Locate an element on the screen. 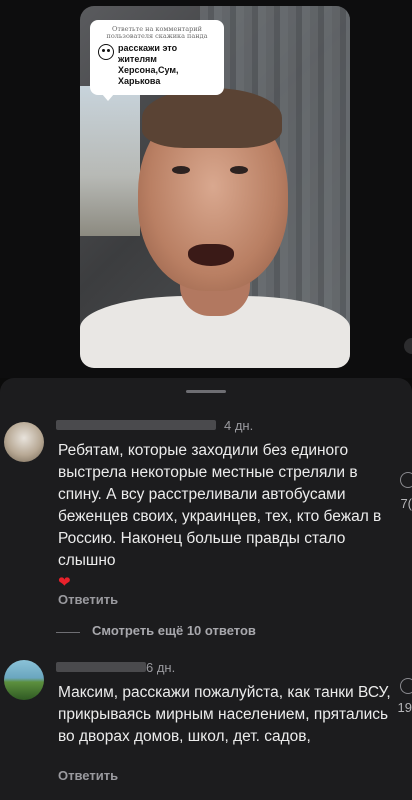 Image resolution: width=412 pixels, height=800 pixels. person-eye-left is located at coordinates (181, 170).